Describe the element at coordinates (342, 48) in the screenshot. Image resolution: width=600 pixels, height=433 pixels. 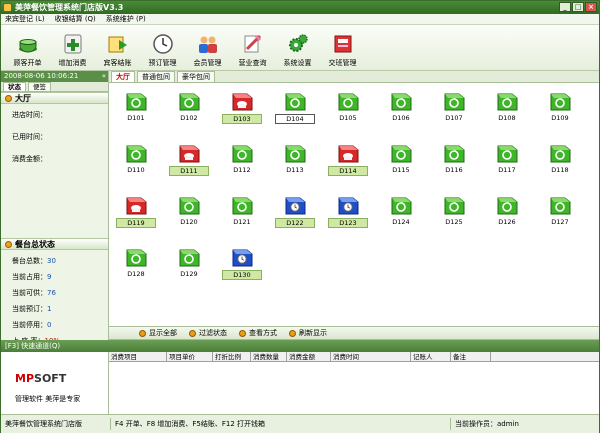
I see `toolbar-btn-7: 交班管理` at that location.